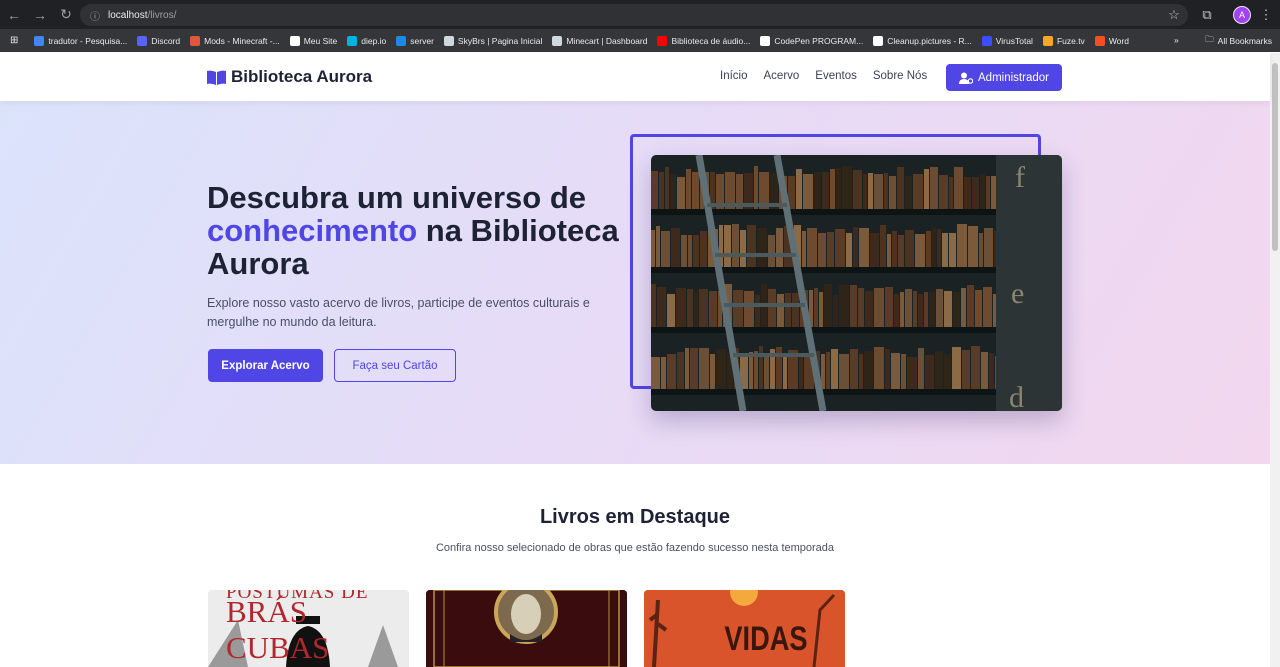  Describe the element at coordinates (782, 76) in the screenshot. I see `nav-link-acervo: Acervo` at that location.